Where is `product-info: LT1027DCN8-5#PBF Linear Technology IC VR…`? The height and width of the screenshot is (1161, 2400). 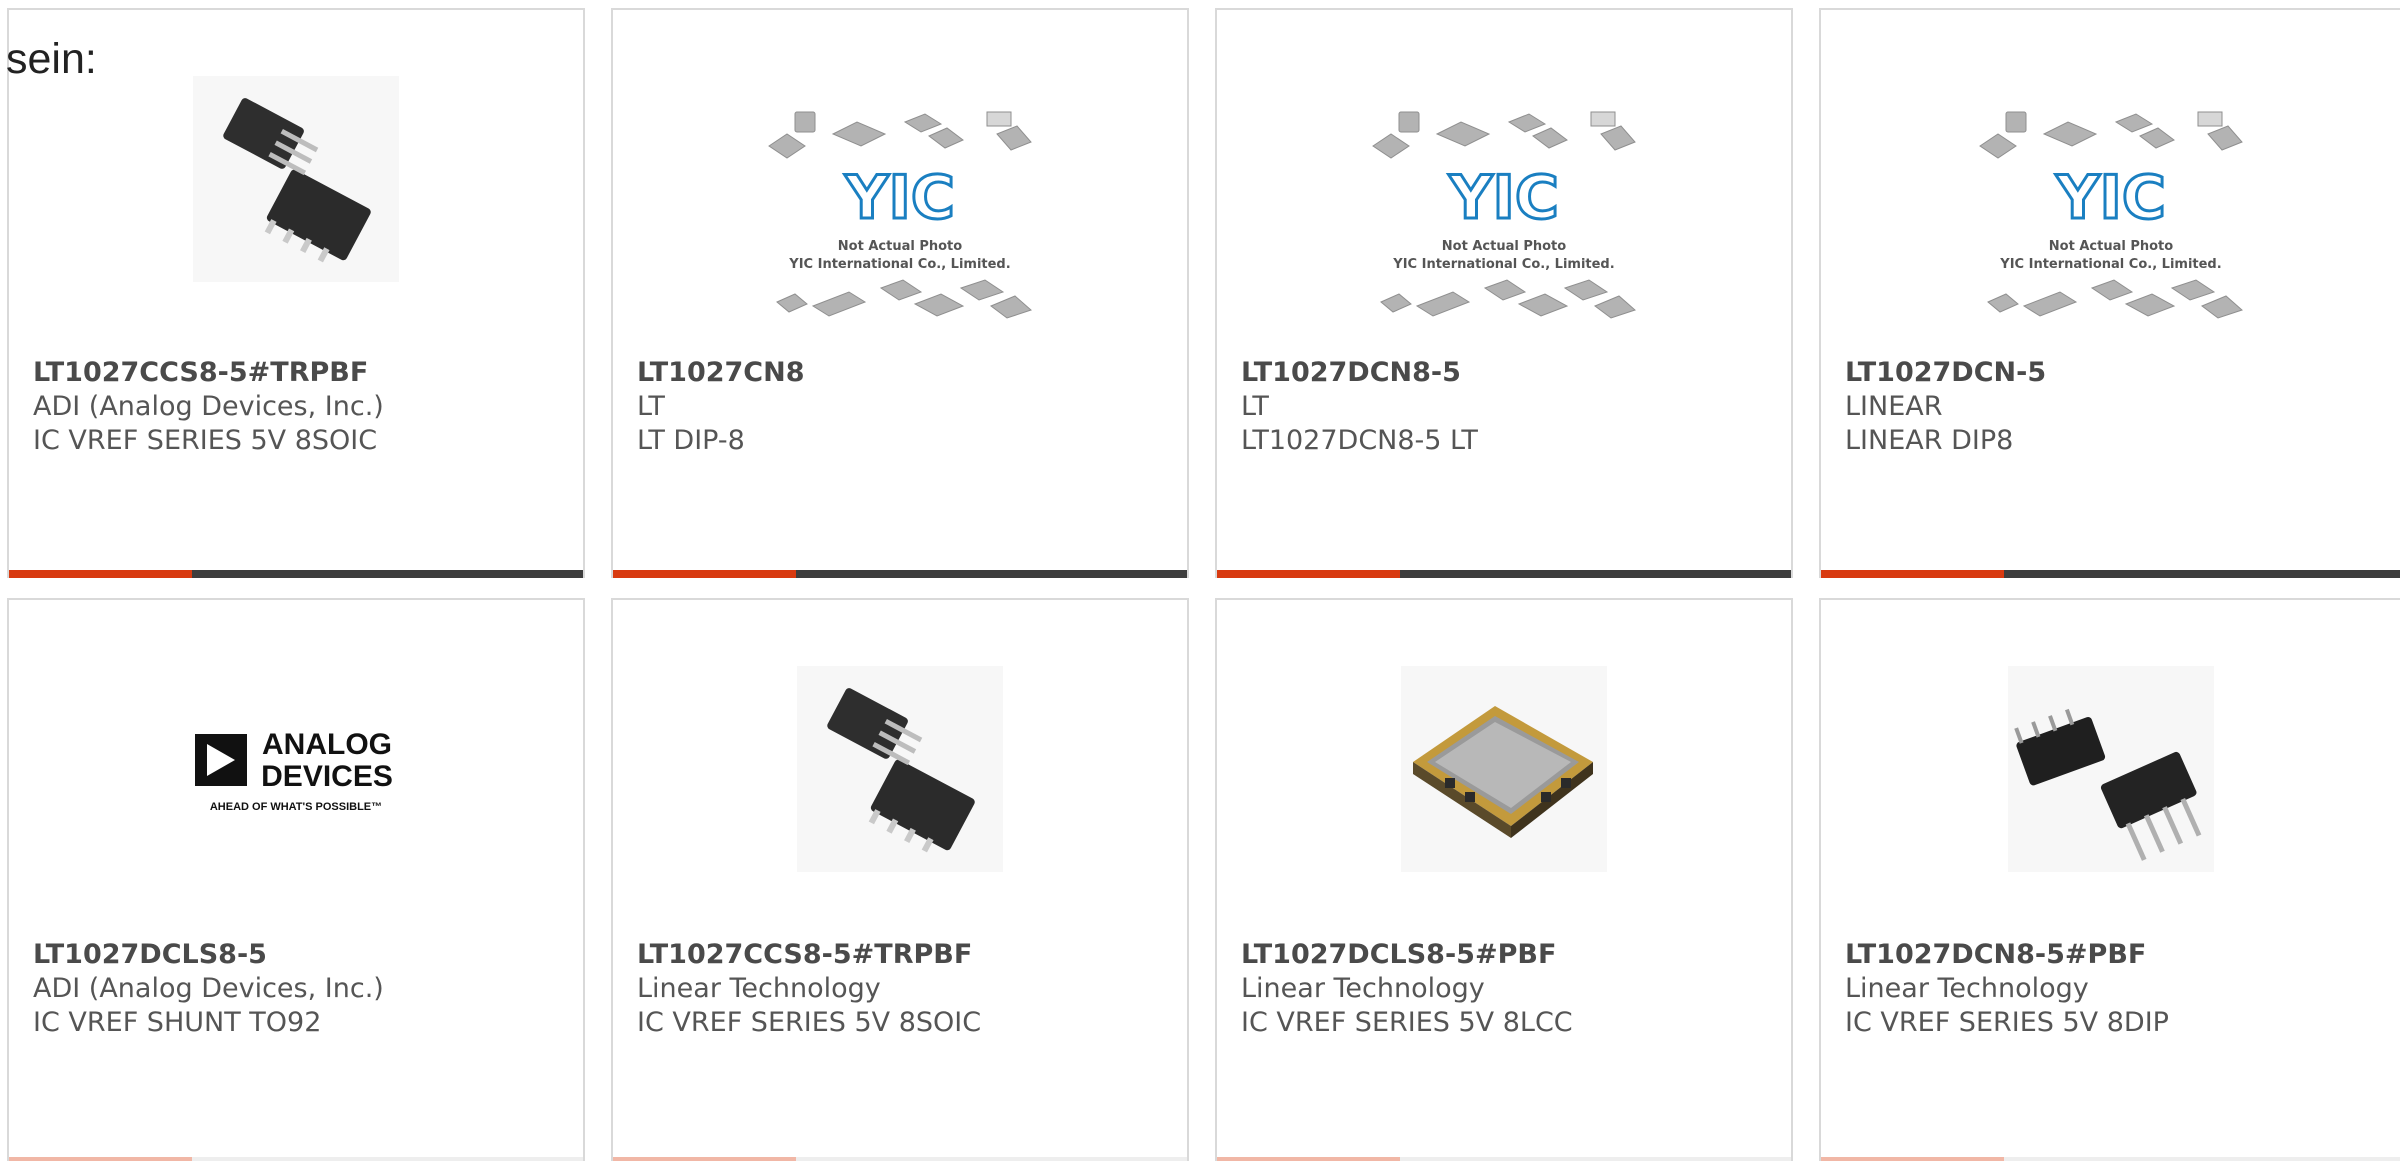
product-info: LT1027DCN8-5#PBF Linear Technology IC VR… is located at coordinates (2112, 989).